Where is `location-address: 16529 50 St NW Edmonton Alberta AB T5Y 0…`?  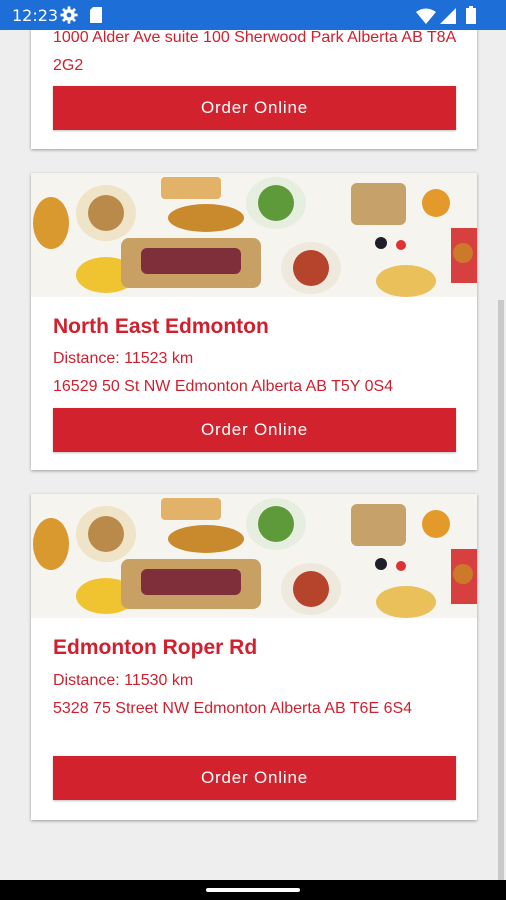 location-address: 16529 50 St NW Edmonton Alberta AB T5Y 0… is located at coordinates (223, 386).